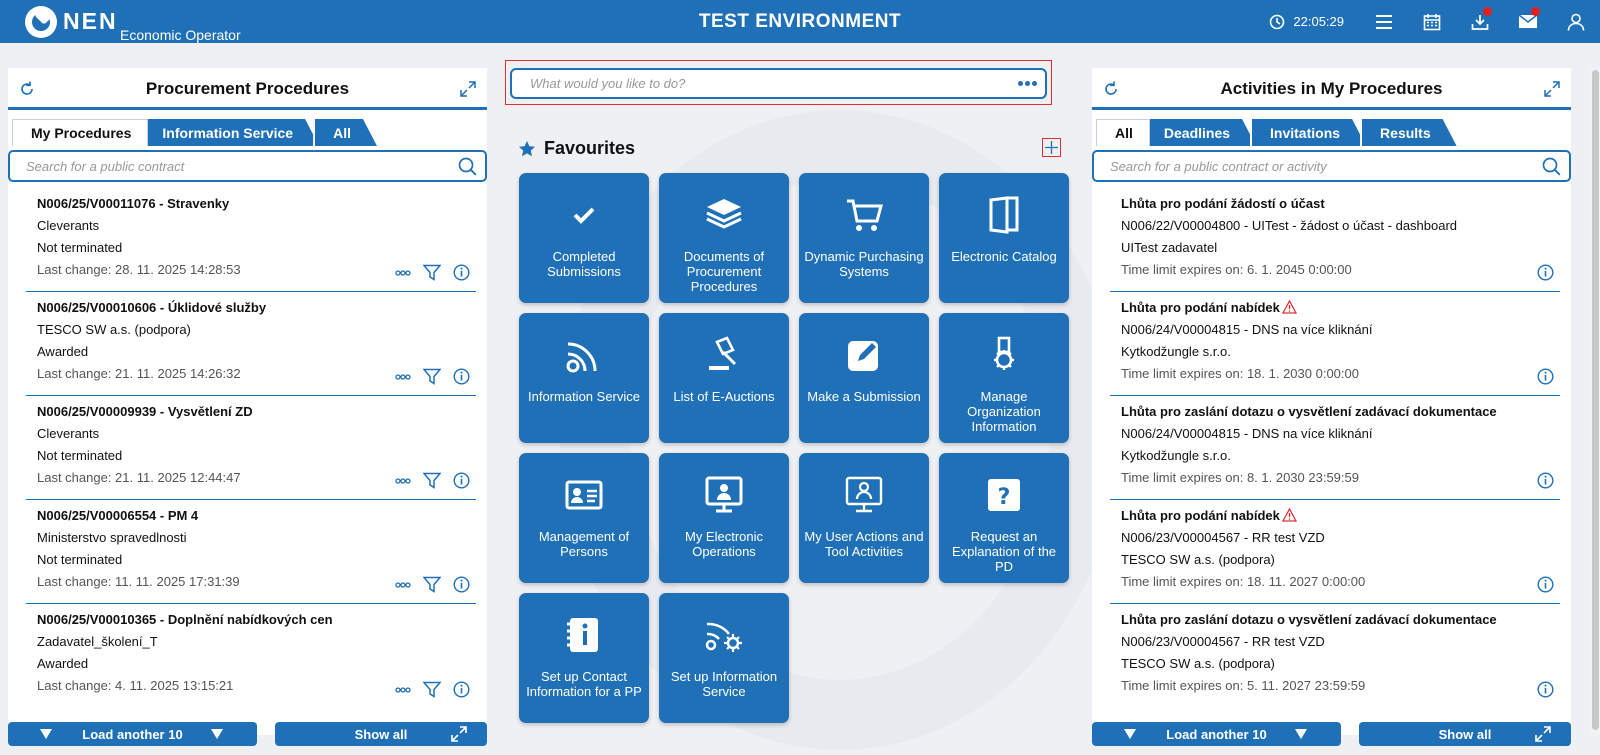 The image size is (1600, 755). What do you see at coordinates (584, 544) in the screenshot?
I see `tile-label: Management of Persons` at bounding box center [584, 544].